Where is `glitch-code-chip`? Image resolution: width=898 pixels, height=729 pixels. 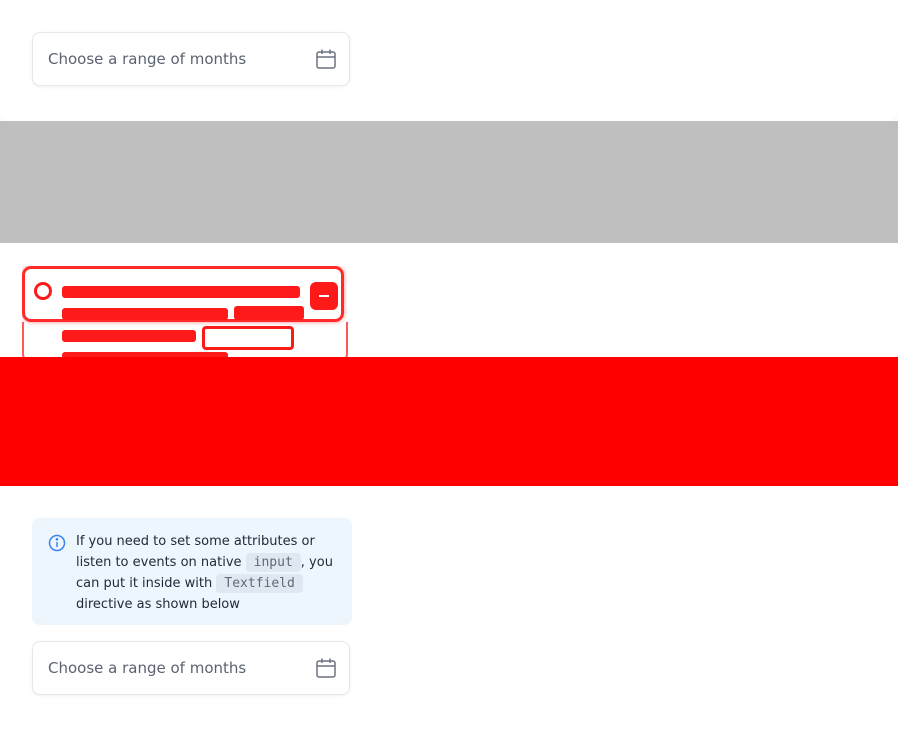
glitch-code-chip is located at coordinates (248, 338).